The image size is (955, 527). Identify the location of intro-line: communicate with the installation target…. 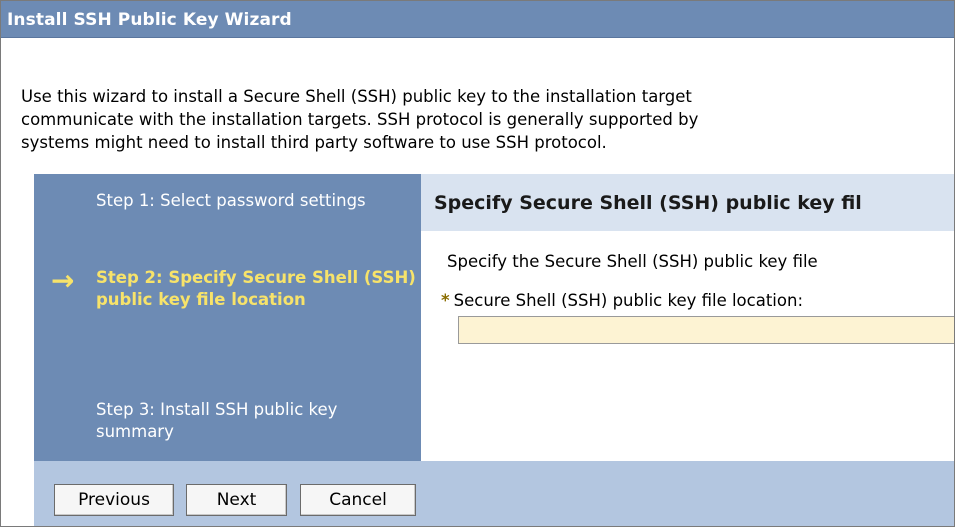
(360, 119).